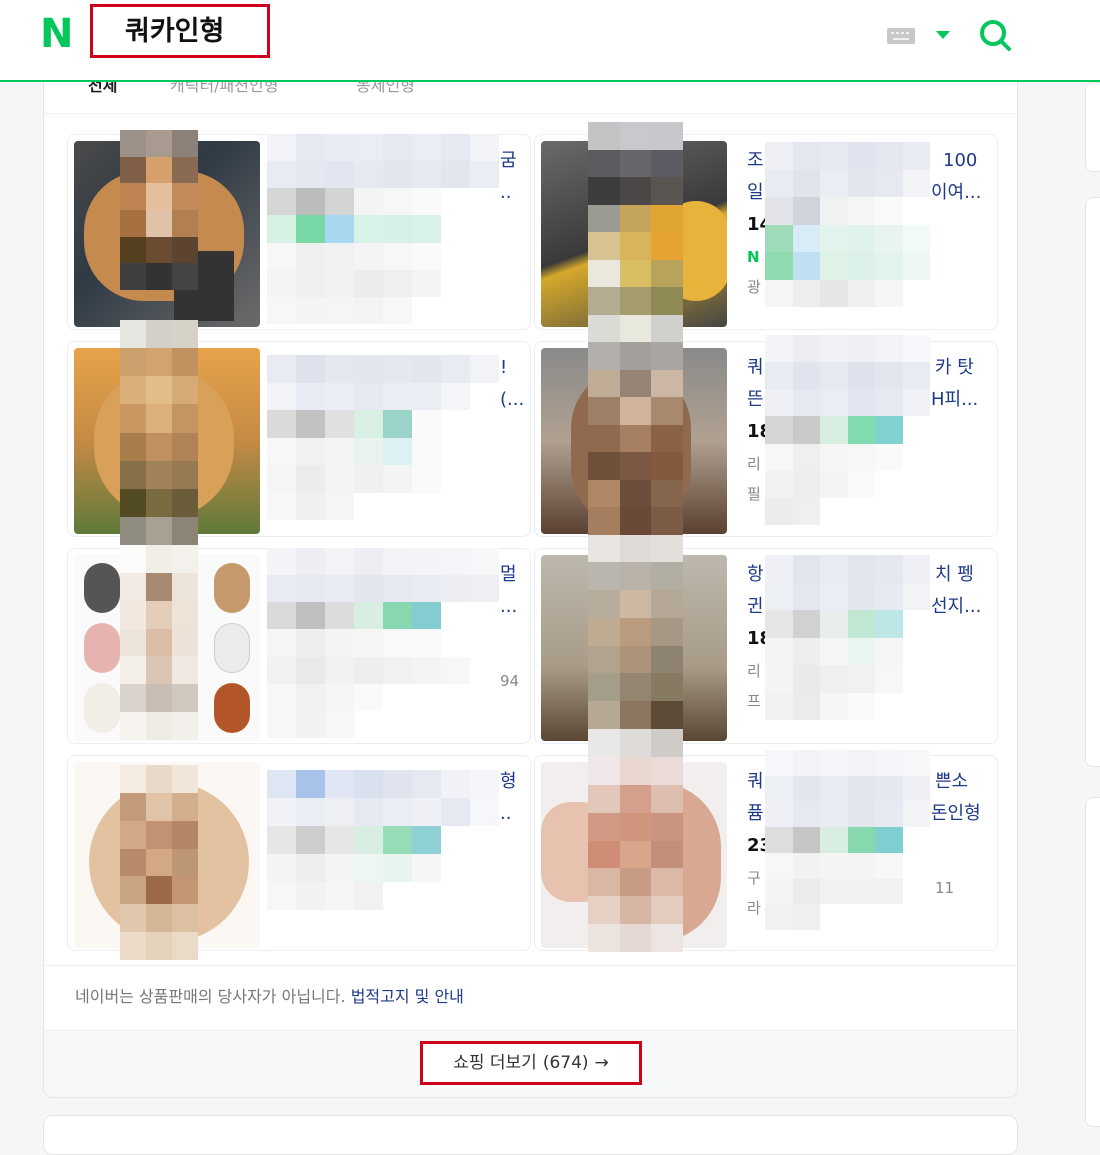 This screenshot has width=1100, height=1155. I want to click on next-section-panel, so click(530, 1135).